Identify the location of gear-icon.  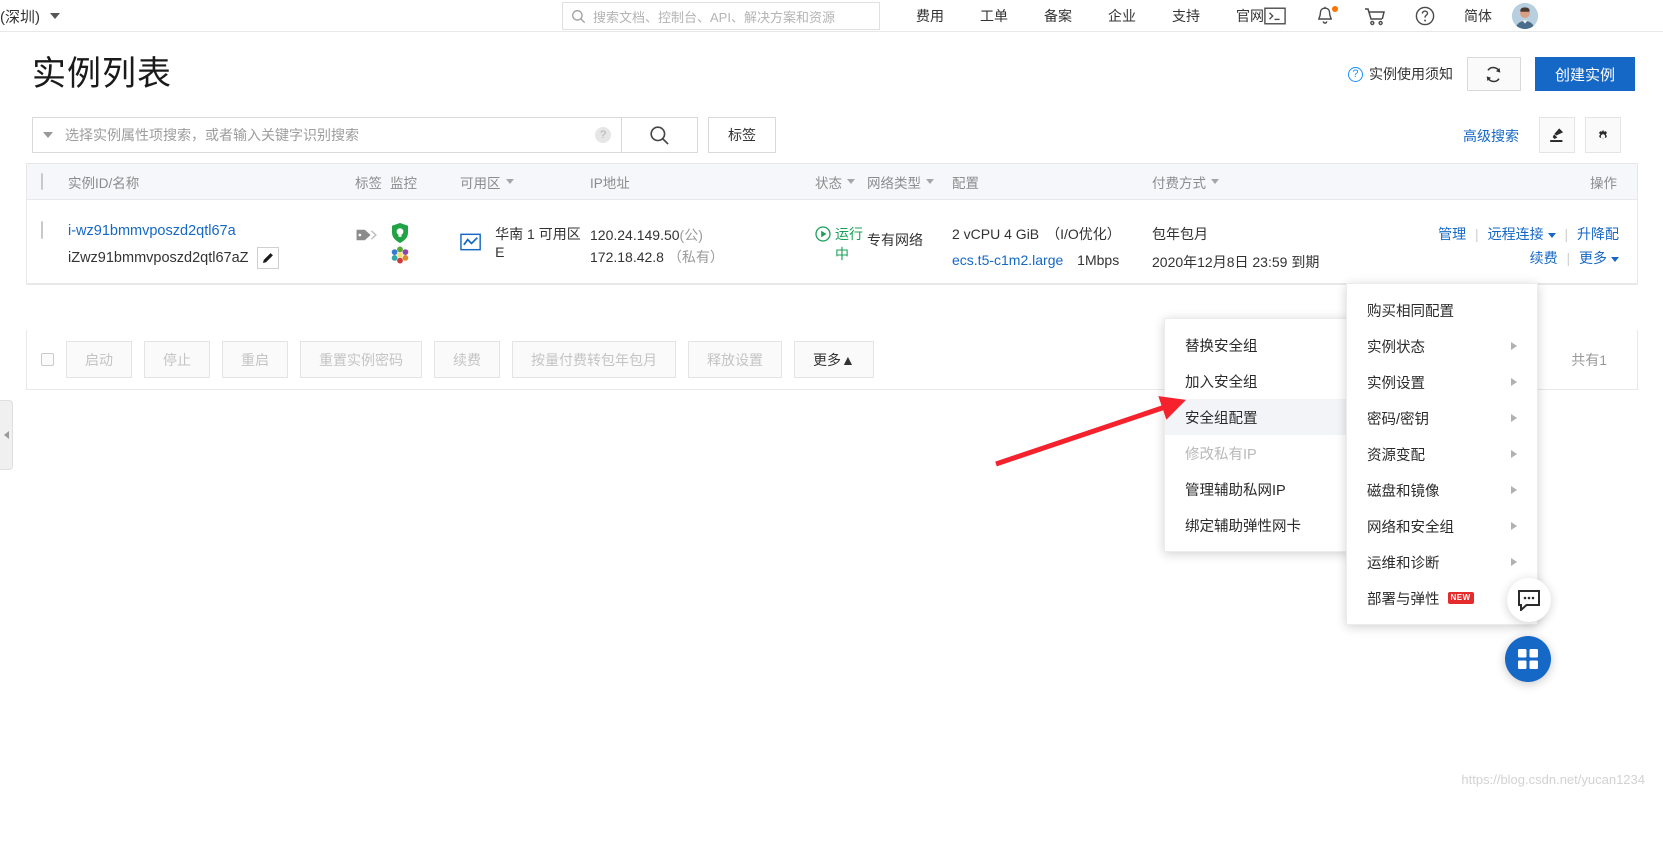
(1603, 135).